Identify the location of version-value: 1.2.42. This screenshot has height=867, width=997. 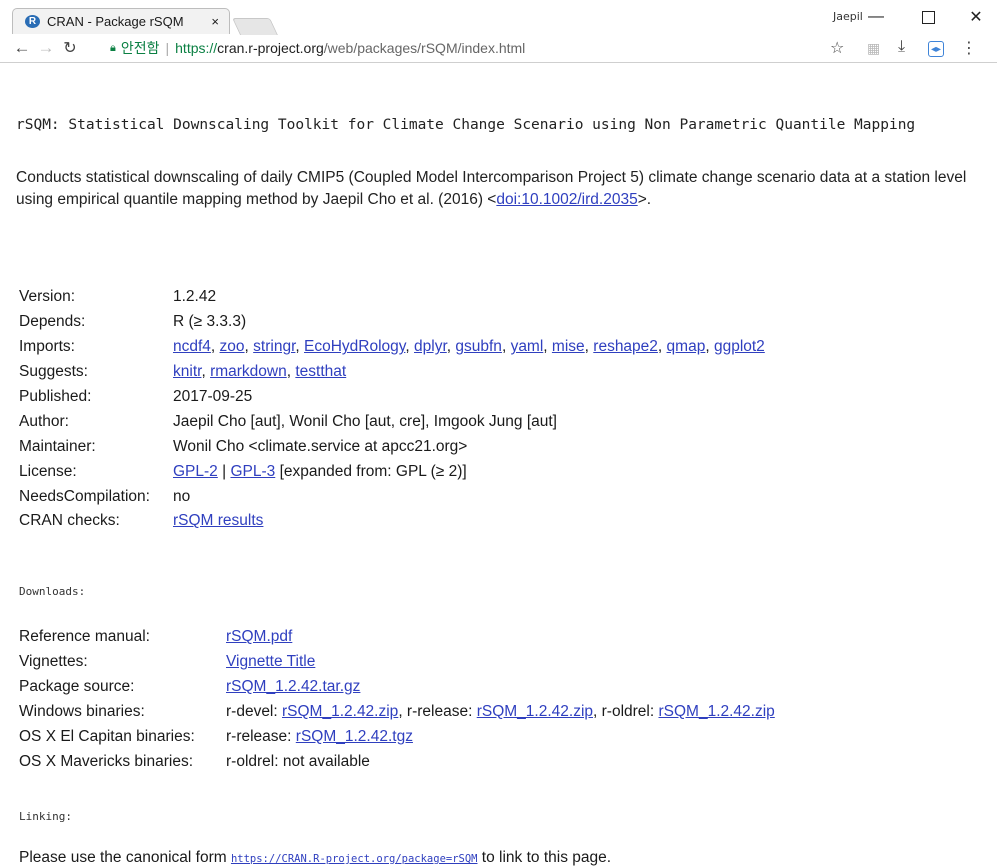
(195, 297).